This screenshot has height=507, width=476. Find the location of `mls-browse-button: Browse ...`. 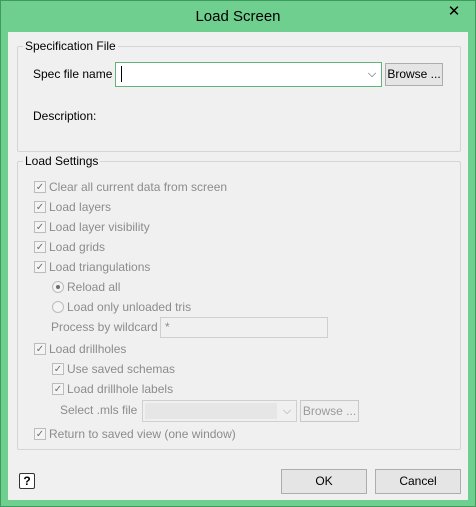

mls-browse-button: Browse ... is located at coordinates (329, 411).